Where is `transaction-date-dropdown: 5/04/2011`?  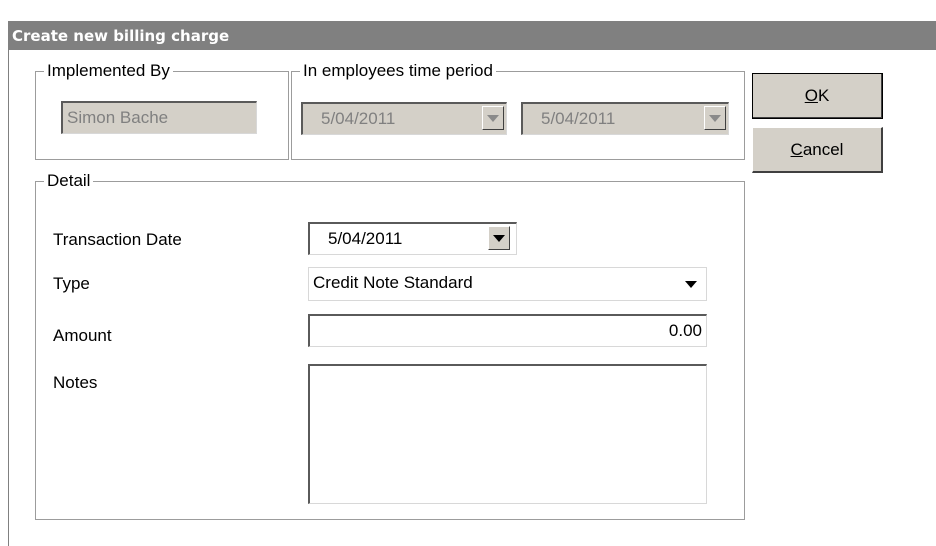 transaction-date-dropdown: 5/04/2011 is located at coordinates (412, 238).